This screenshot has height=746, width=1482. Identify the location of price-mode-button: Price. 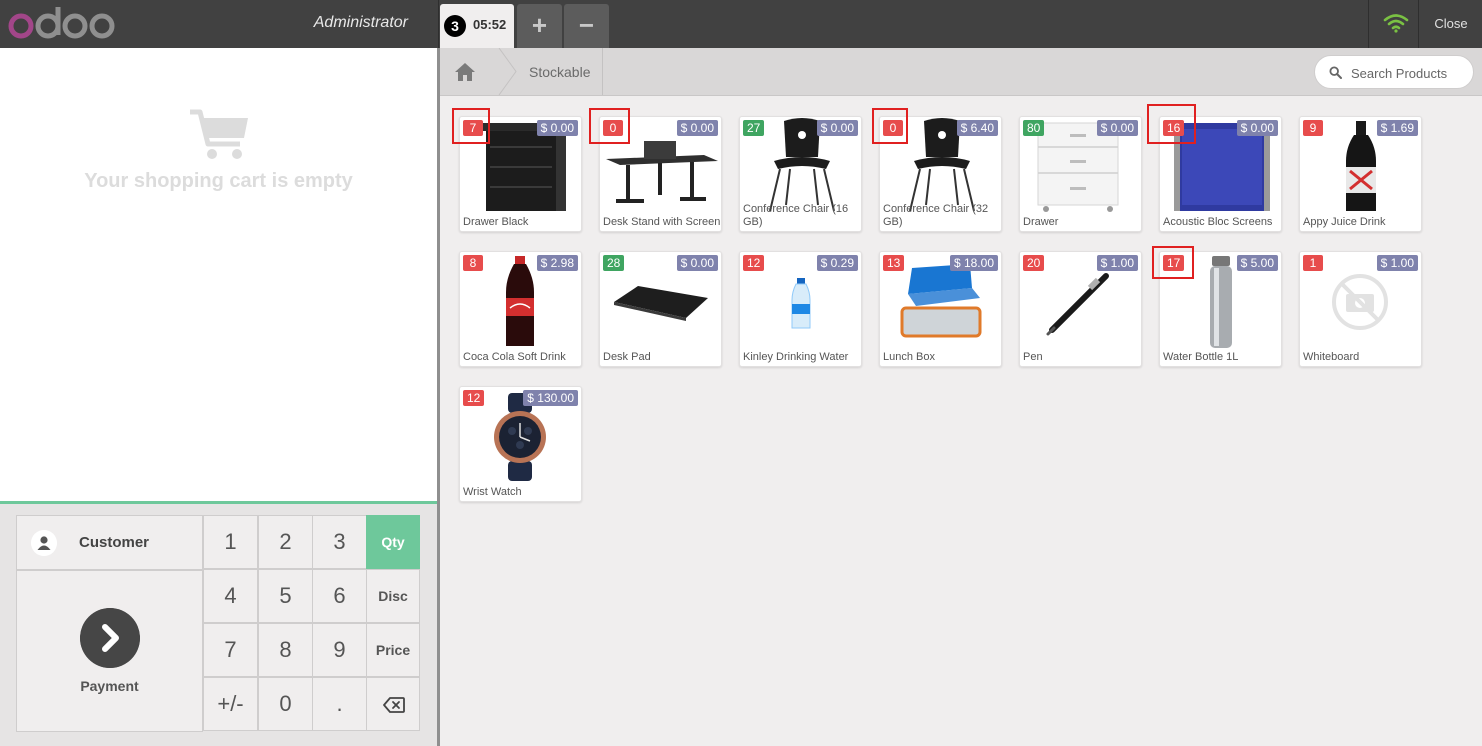
(393, 650).